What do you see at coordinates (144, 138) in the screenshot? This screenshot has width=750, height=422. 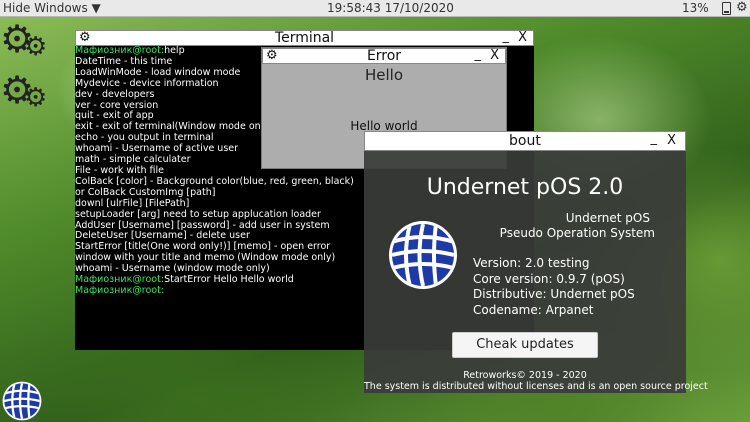 I see `terminal-line-text: echo - you output in terminal` at bounding box center [144, 138].